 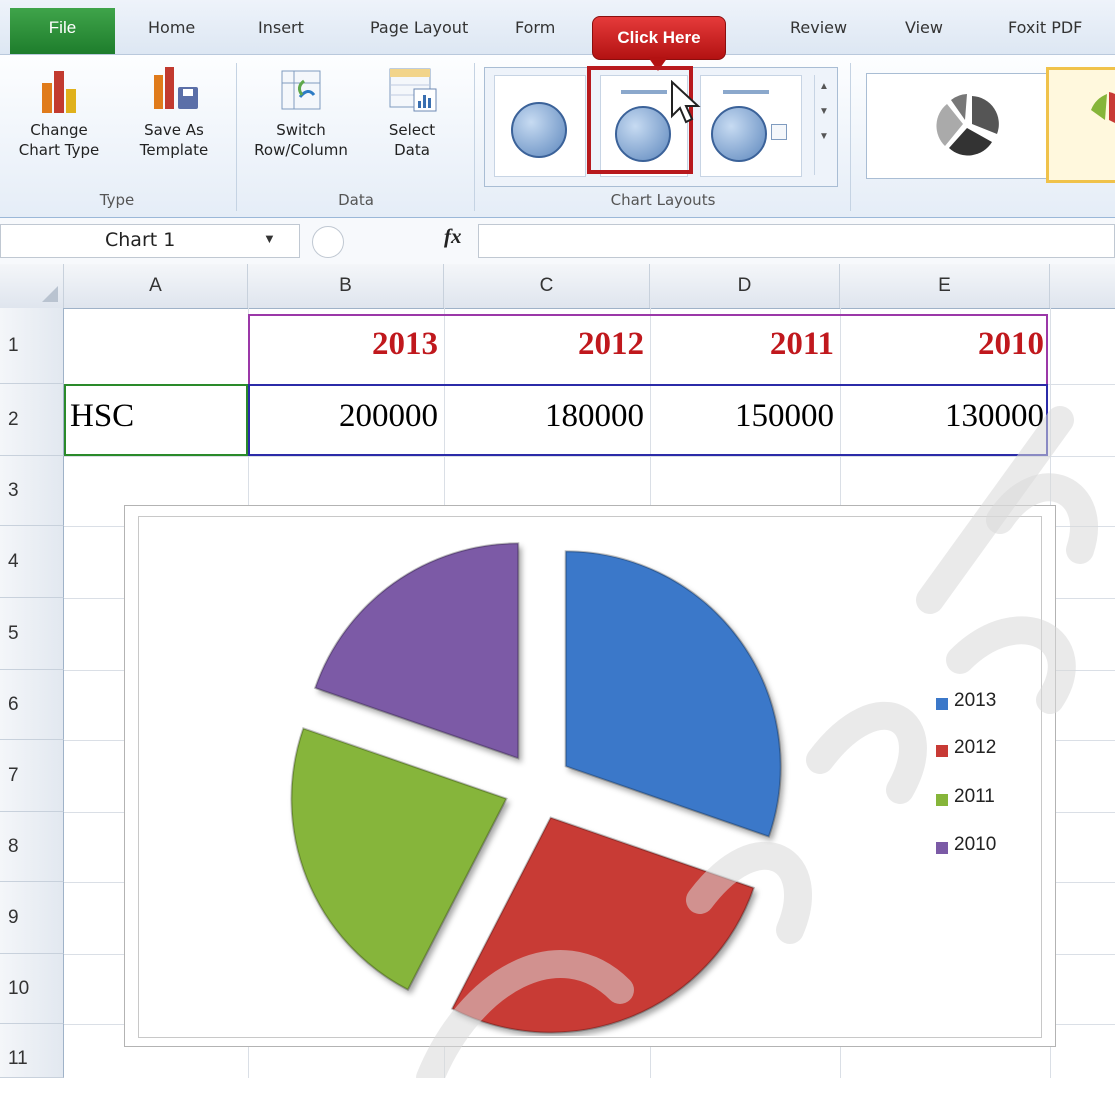 What do you see at coordinates (156, 286) in the screenshot?
I see `column-header-a: A` at bounding box center [156, 286].